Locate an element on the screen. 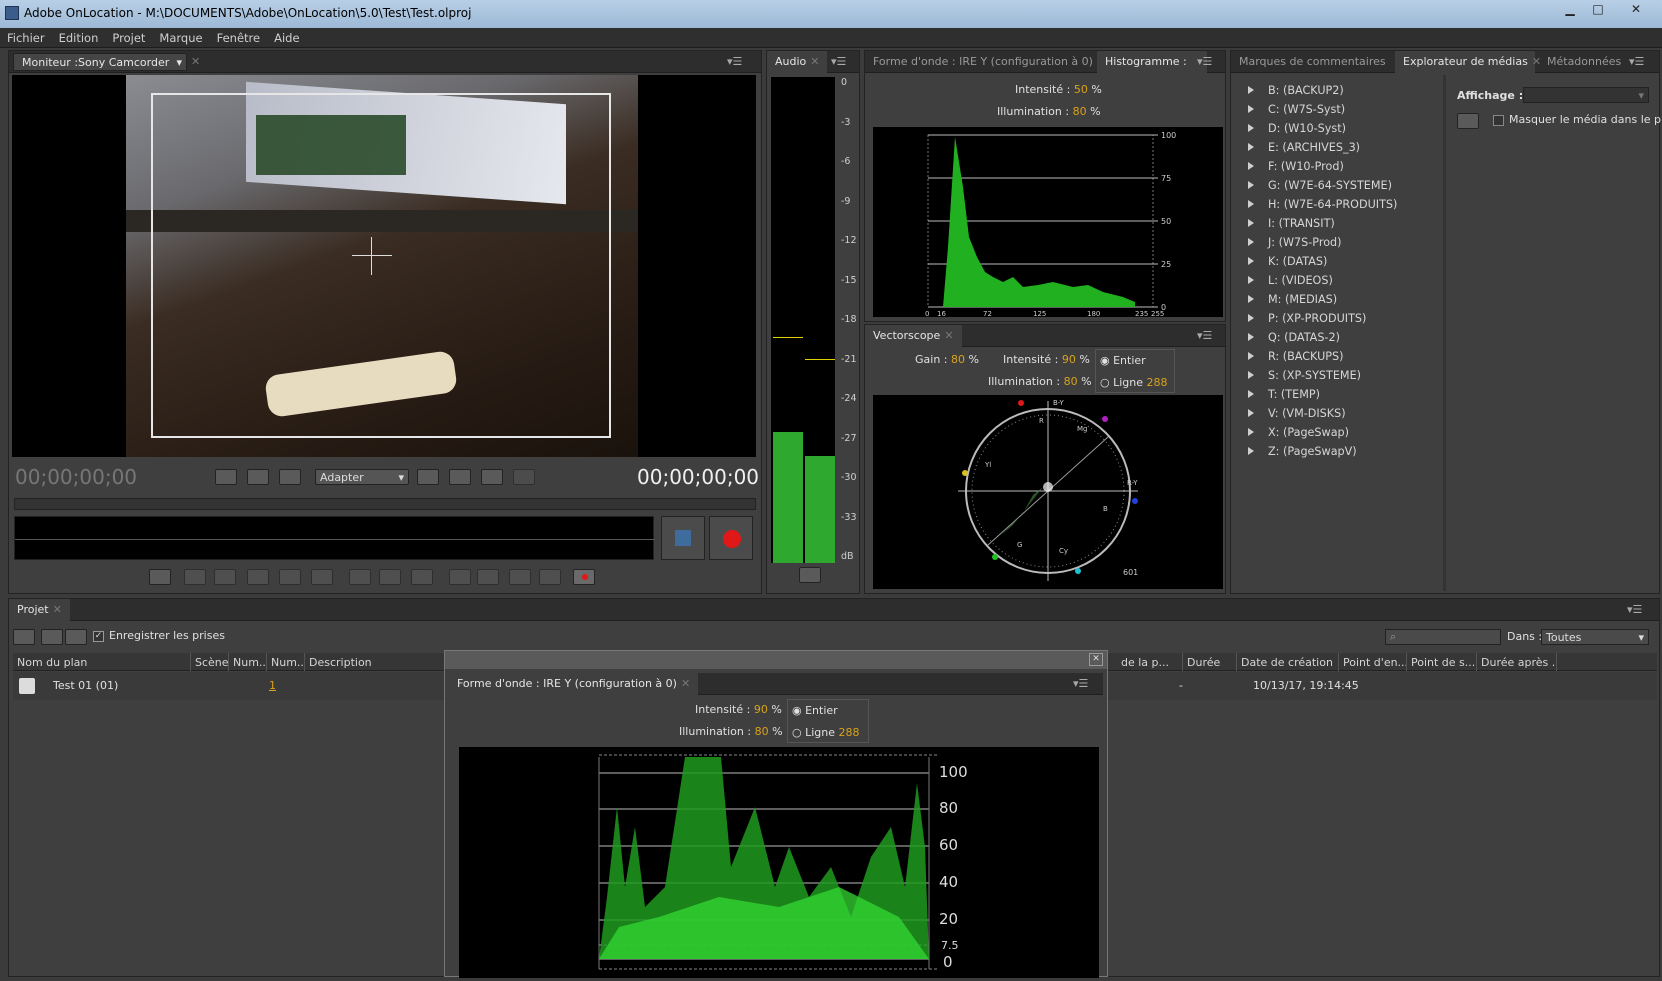  mark-out-icon is located at coordinates (225, 577).